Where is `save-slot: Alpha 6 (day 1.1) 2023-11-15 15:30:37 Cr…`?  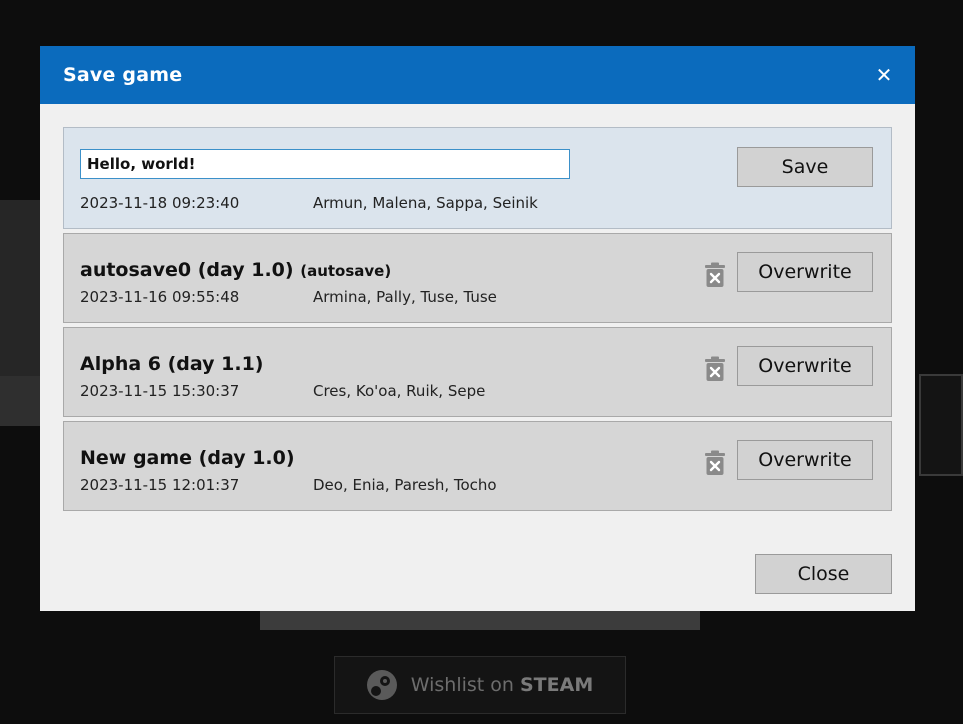 save-slot: Alpha 6 (day 1.1) 2023-11-15 15:30:37 Cr… is located at coordinates (477, 372).